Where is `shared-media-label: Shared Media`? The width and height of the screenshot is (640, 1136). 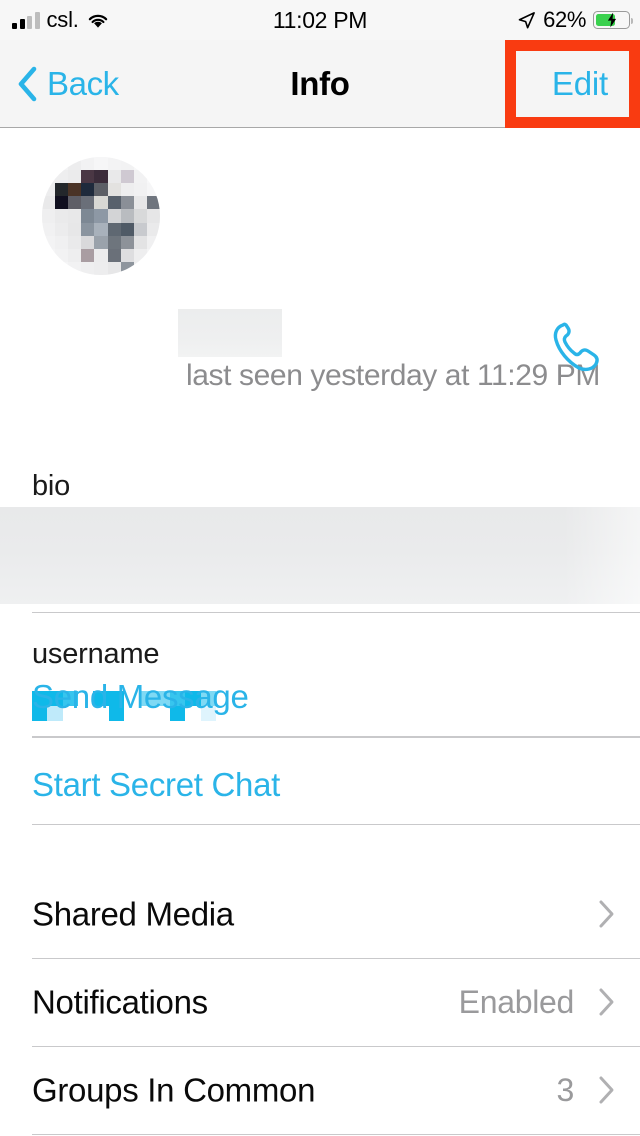
shared-media-label: Shared Media is located at coordinates (133, 914).